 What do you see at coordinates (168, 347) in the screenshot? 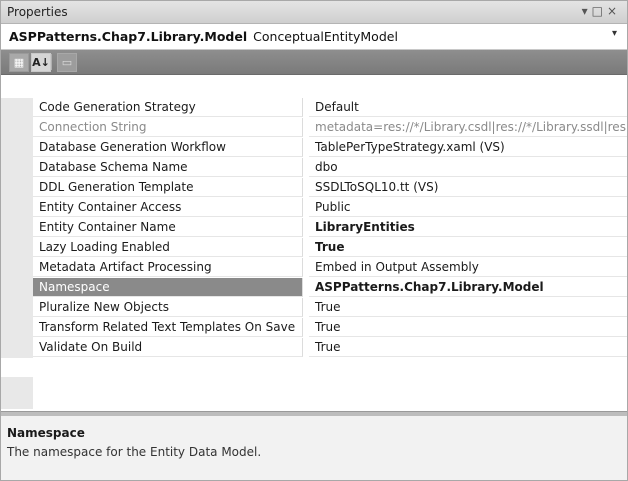
I see `property-name: Validate On Build` at bounding box center [168, 347].